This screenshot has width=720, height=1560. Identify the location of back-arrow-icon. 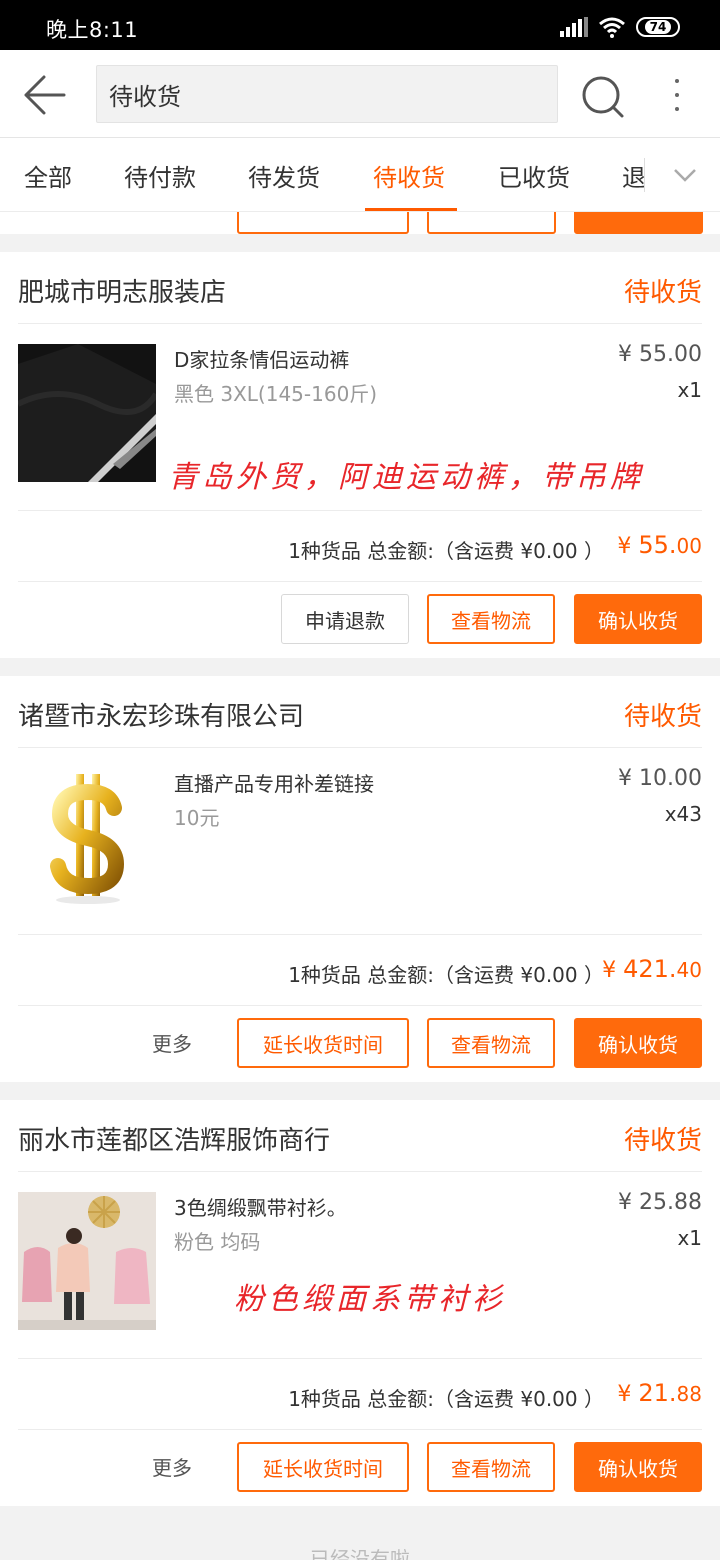
(45, 95).